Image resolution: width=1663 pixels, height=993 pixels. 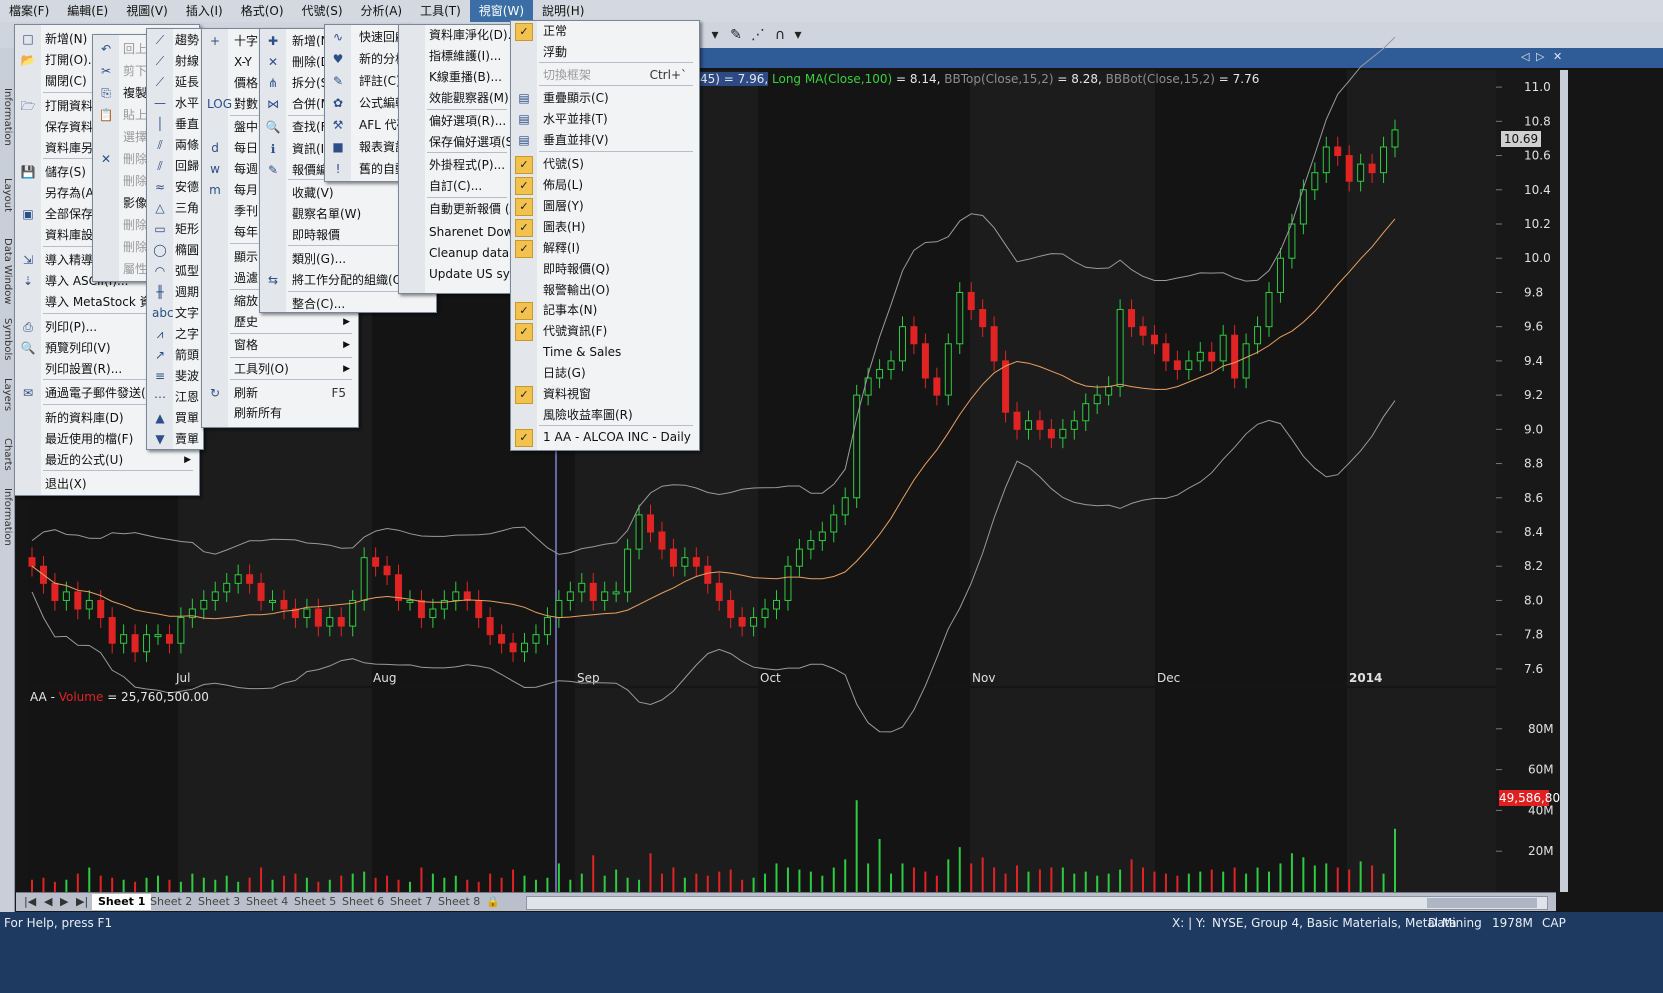 What do you see at coordinates (605, 373) in the screenshot?
I see `window-menu-item: 日誌(G)` at bounding box center [605, 373].